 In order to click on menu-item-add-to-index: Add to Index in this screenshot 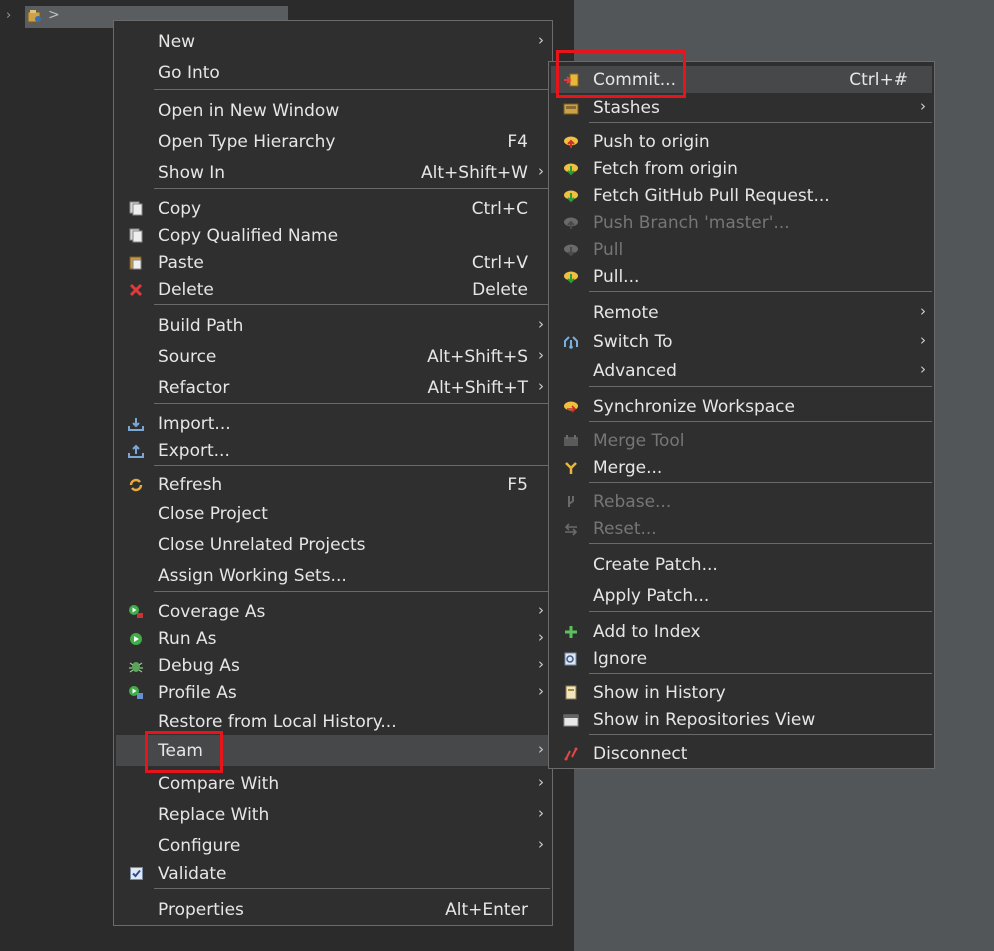, I will do `click(741, 631)`.